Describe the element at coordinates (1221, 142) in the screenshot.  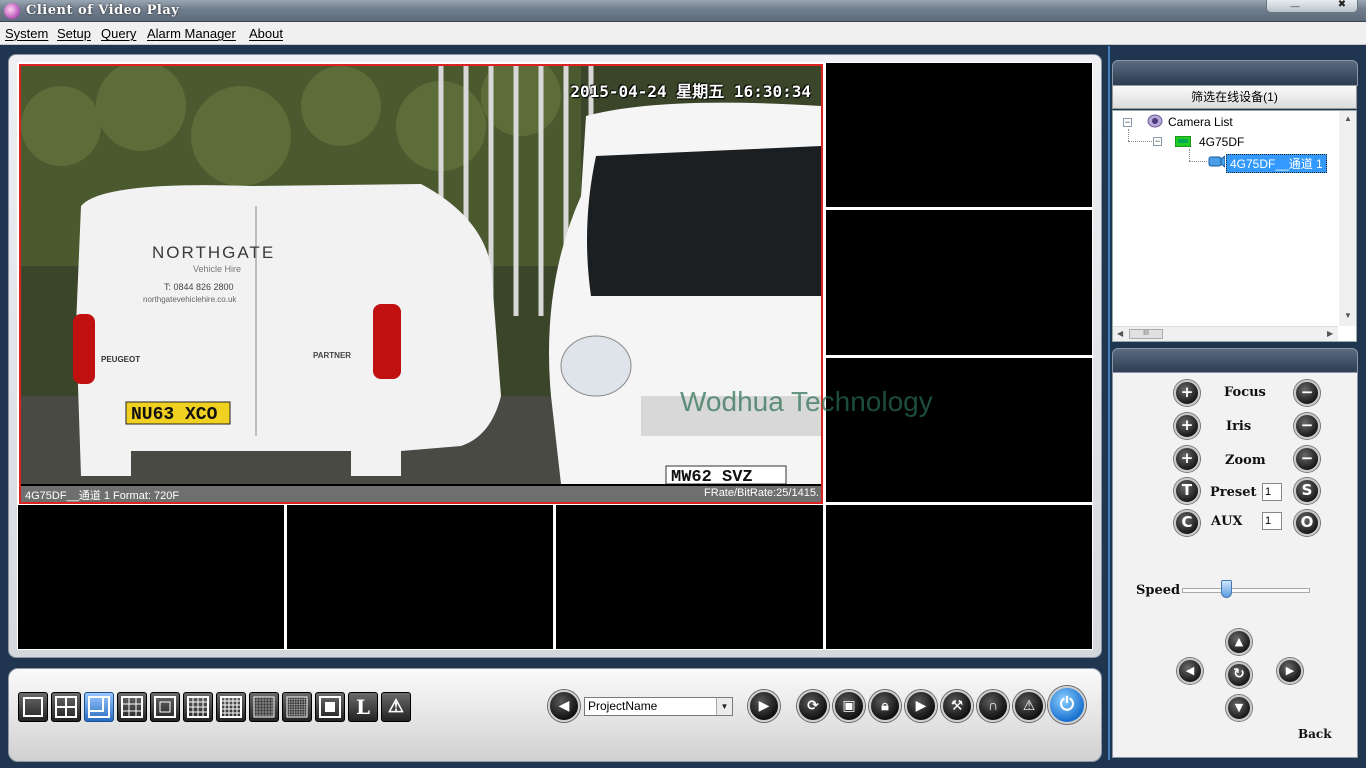
I see `tree-device-label: 4G75DF` at that location.